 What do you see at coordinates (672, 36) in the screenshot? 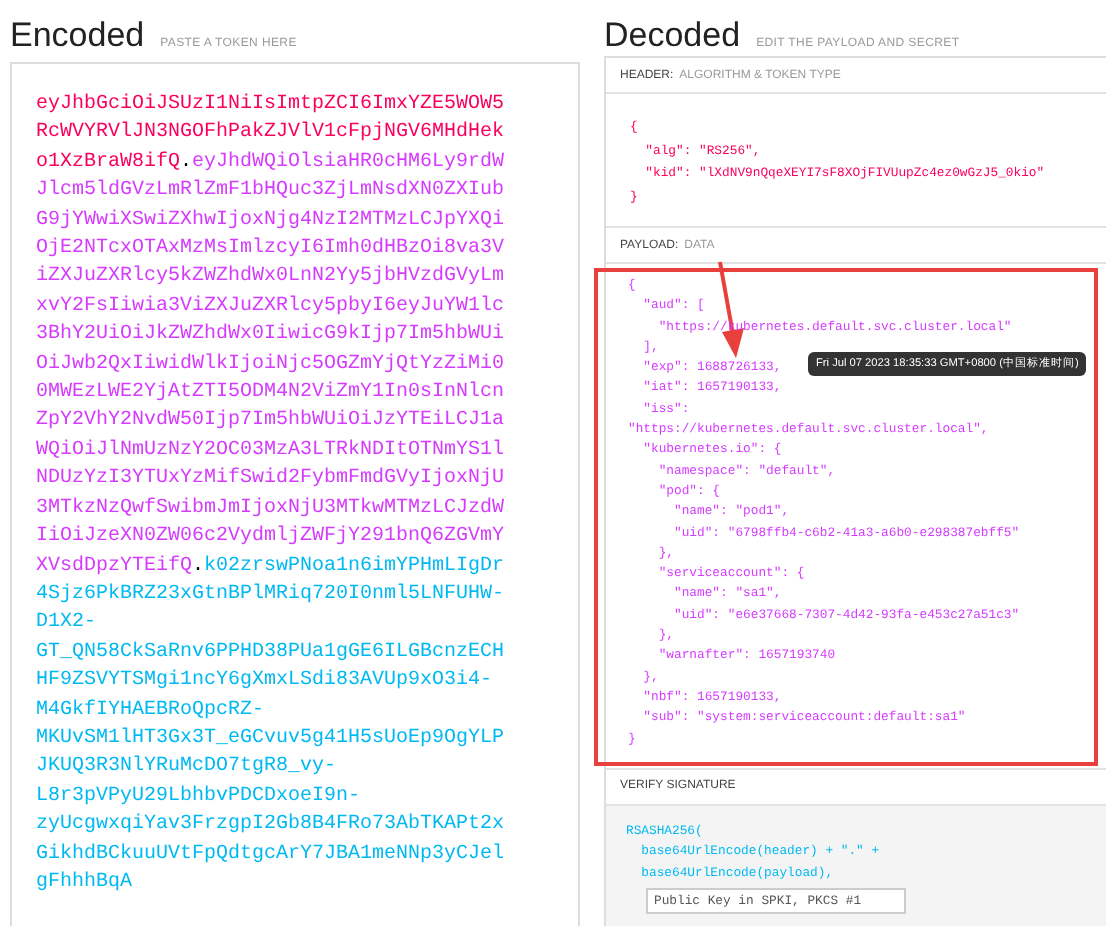
I see `section-title: Decoded` at bounding box center [672, 36].